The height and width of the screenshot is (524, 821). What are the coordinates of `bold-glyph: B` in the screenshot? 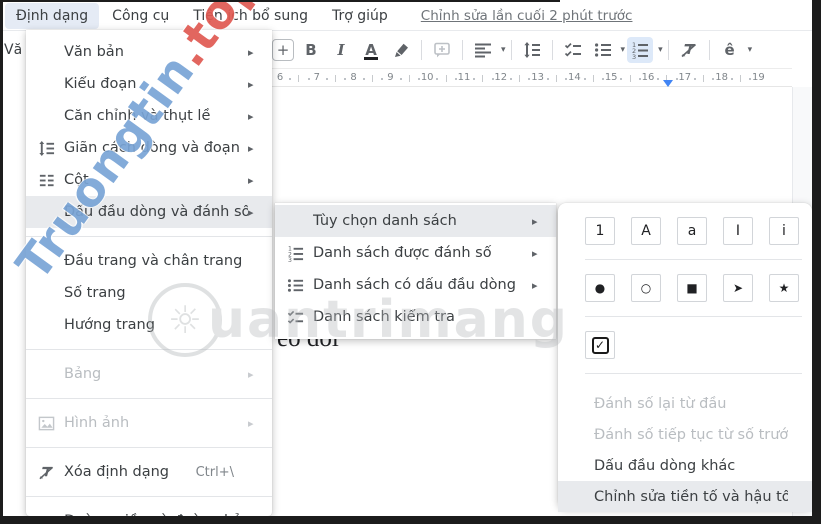 It's located at (311, 49).